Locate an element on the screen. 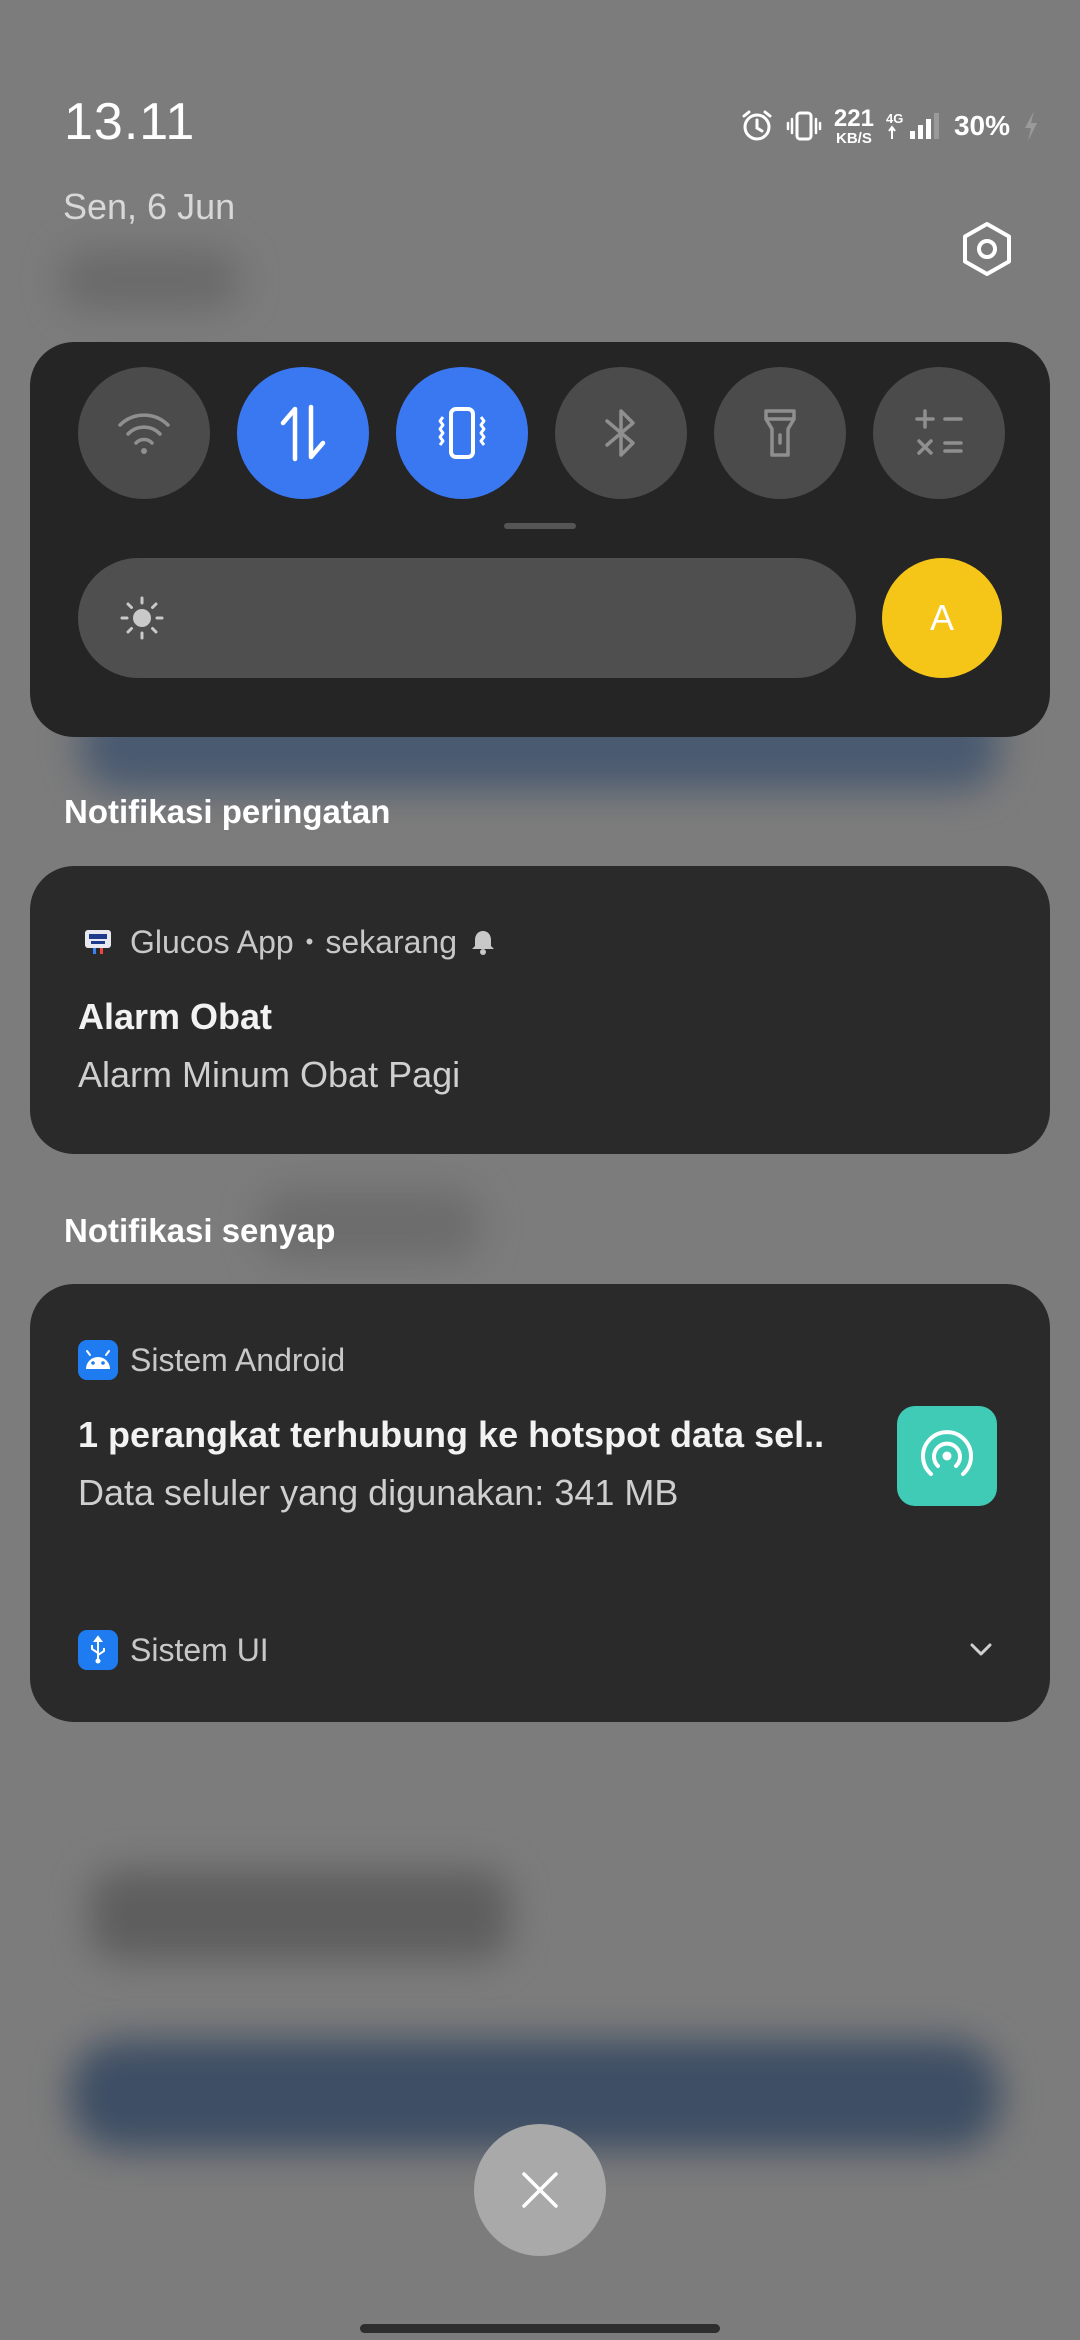  brightness-slider is located at coordinates (467, 618).